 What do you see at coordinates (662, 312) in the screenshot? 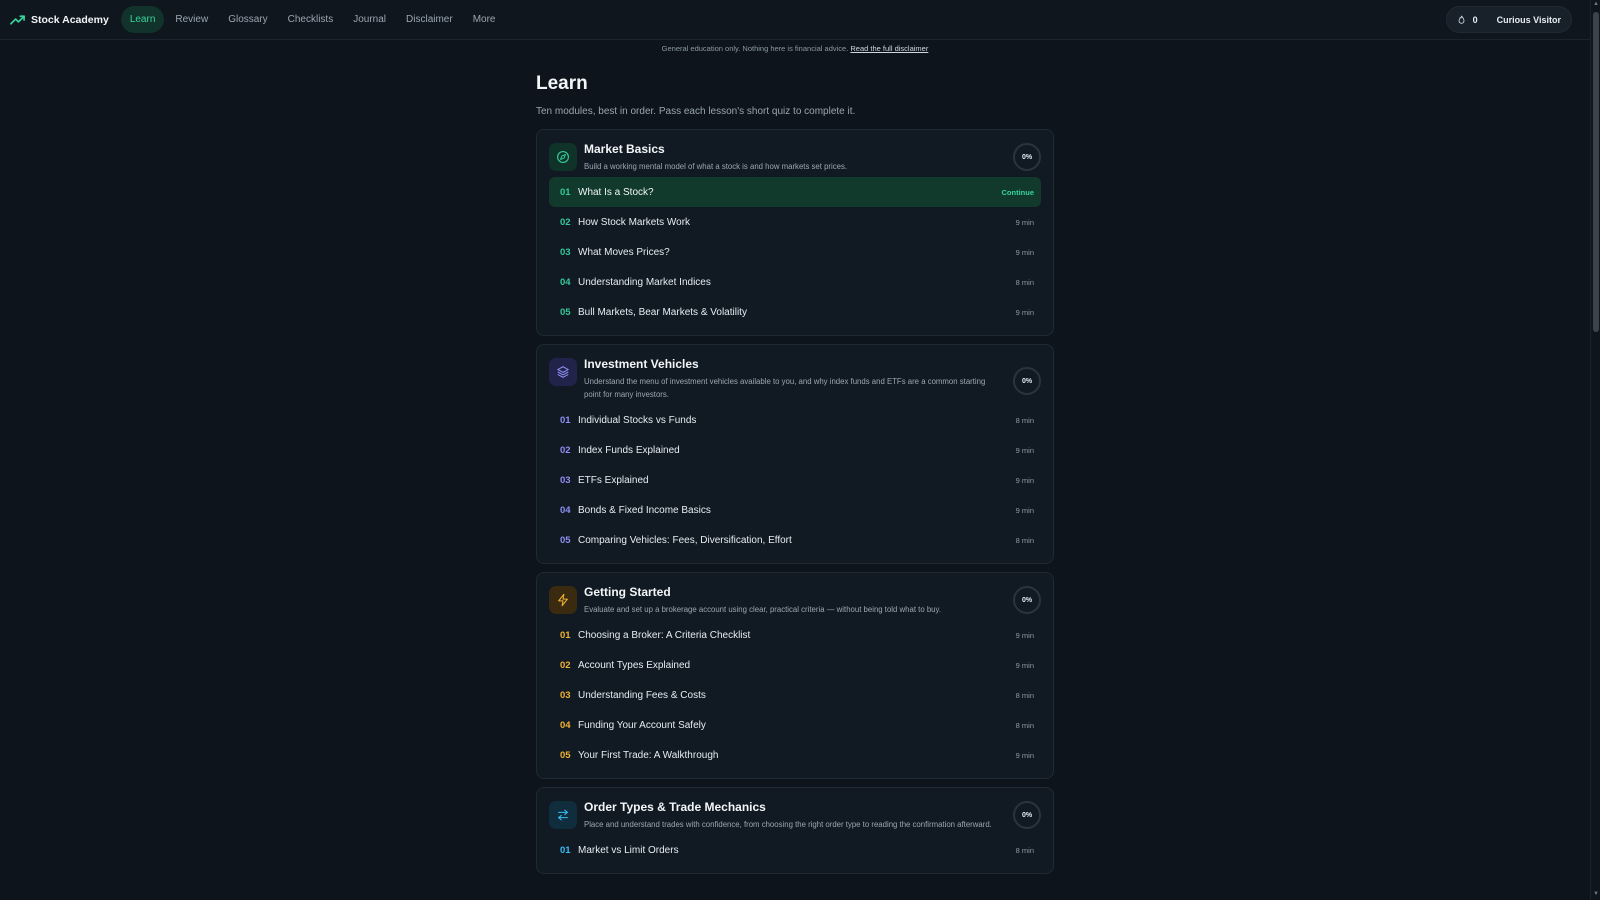
I see `lesson-title: Bull Markets, Bear Markets & Volatility` at bounding box center [662, 312].